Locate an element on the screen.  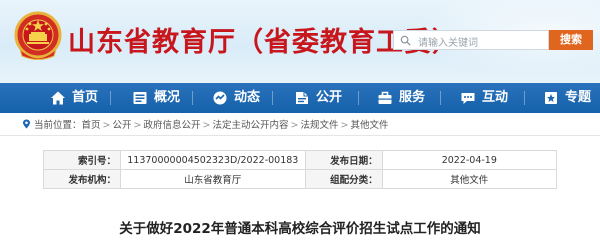
index-label: 索引号： is located at coordinates (82, 160).